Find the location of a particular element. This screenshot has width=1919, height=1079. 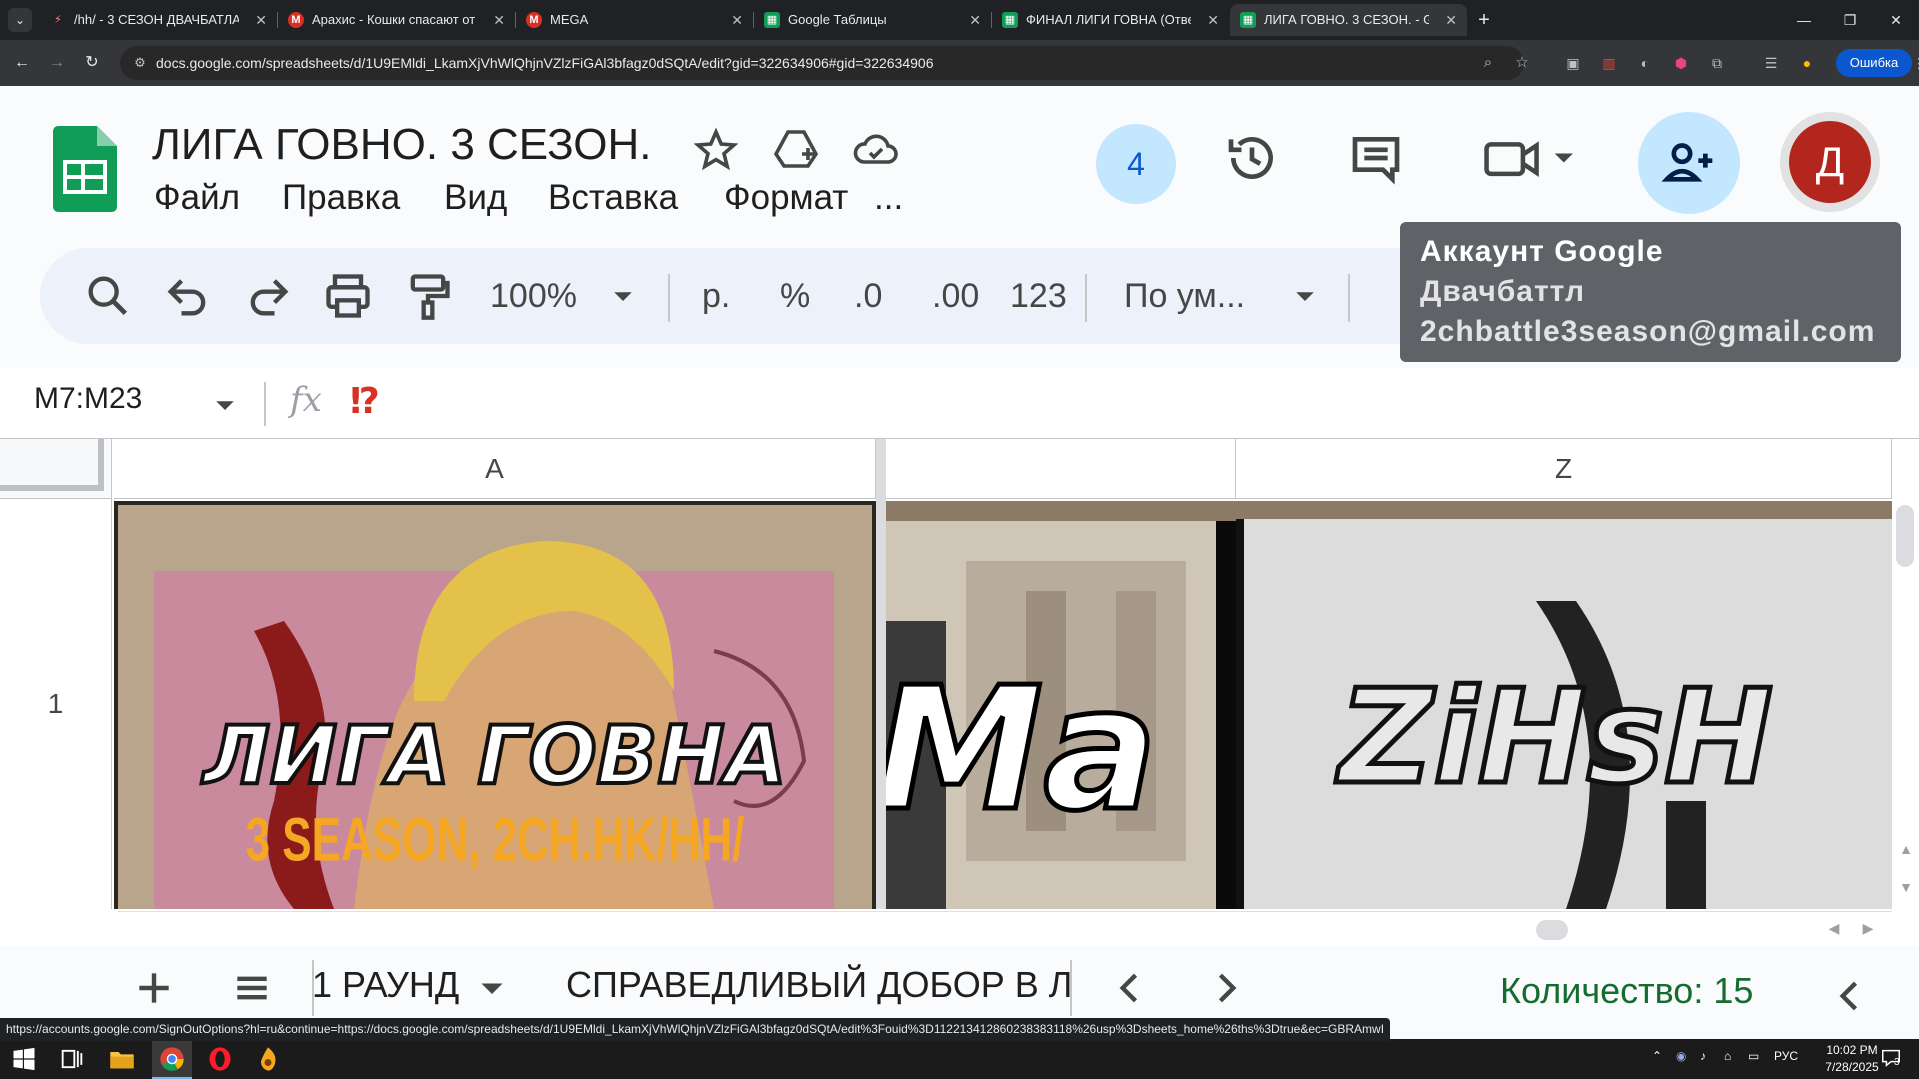

volume-icon: ♪ is located at coordinates (1703, 1056).